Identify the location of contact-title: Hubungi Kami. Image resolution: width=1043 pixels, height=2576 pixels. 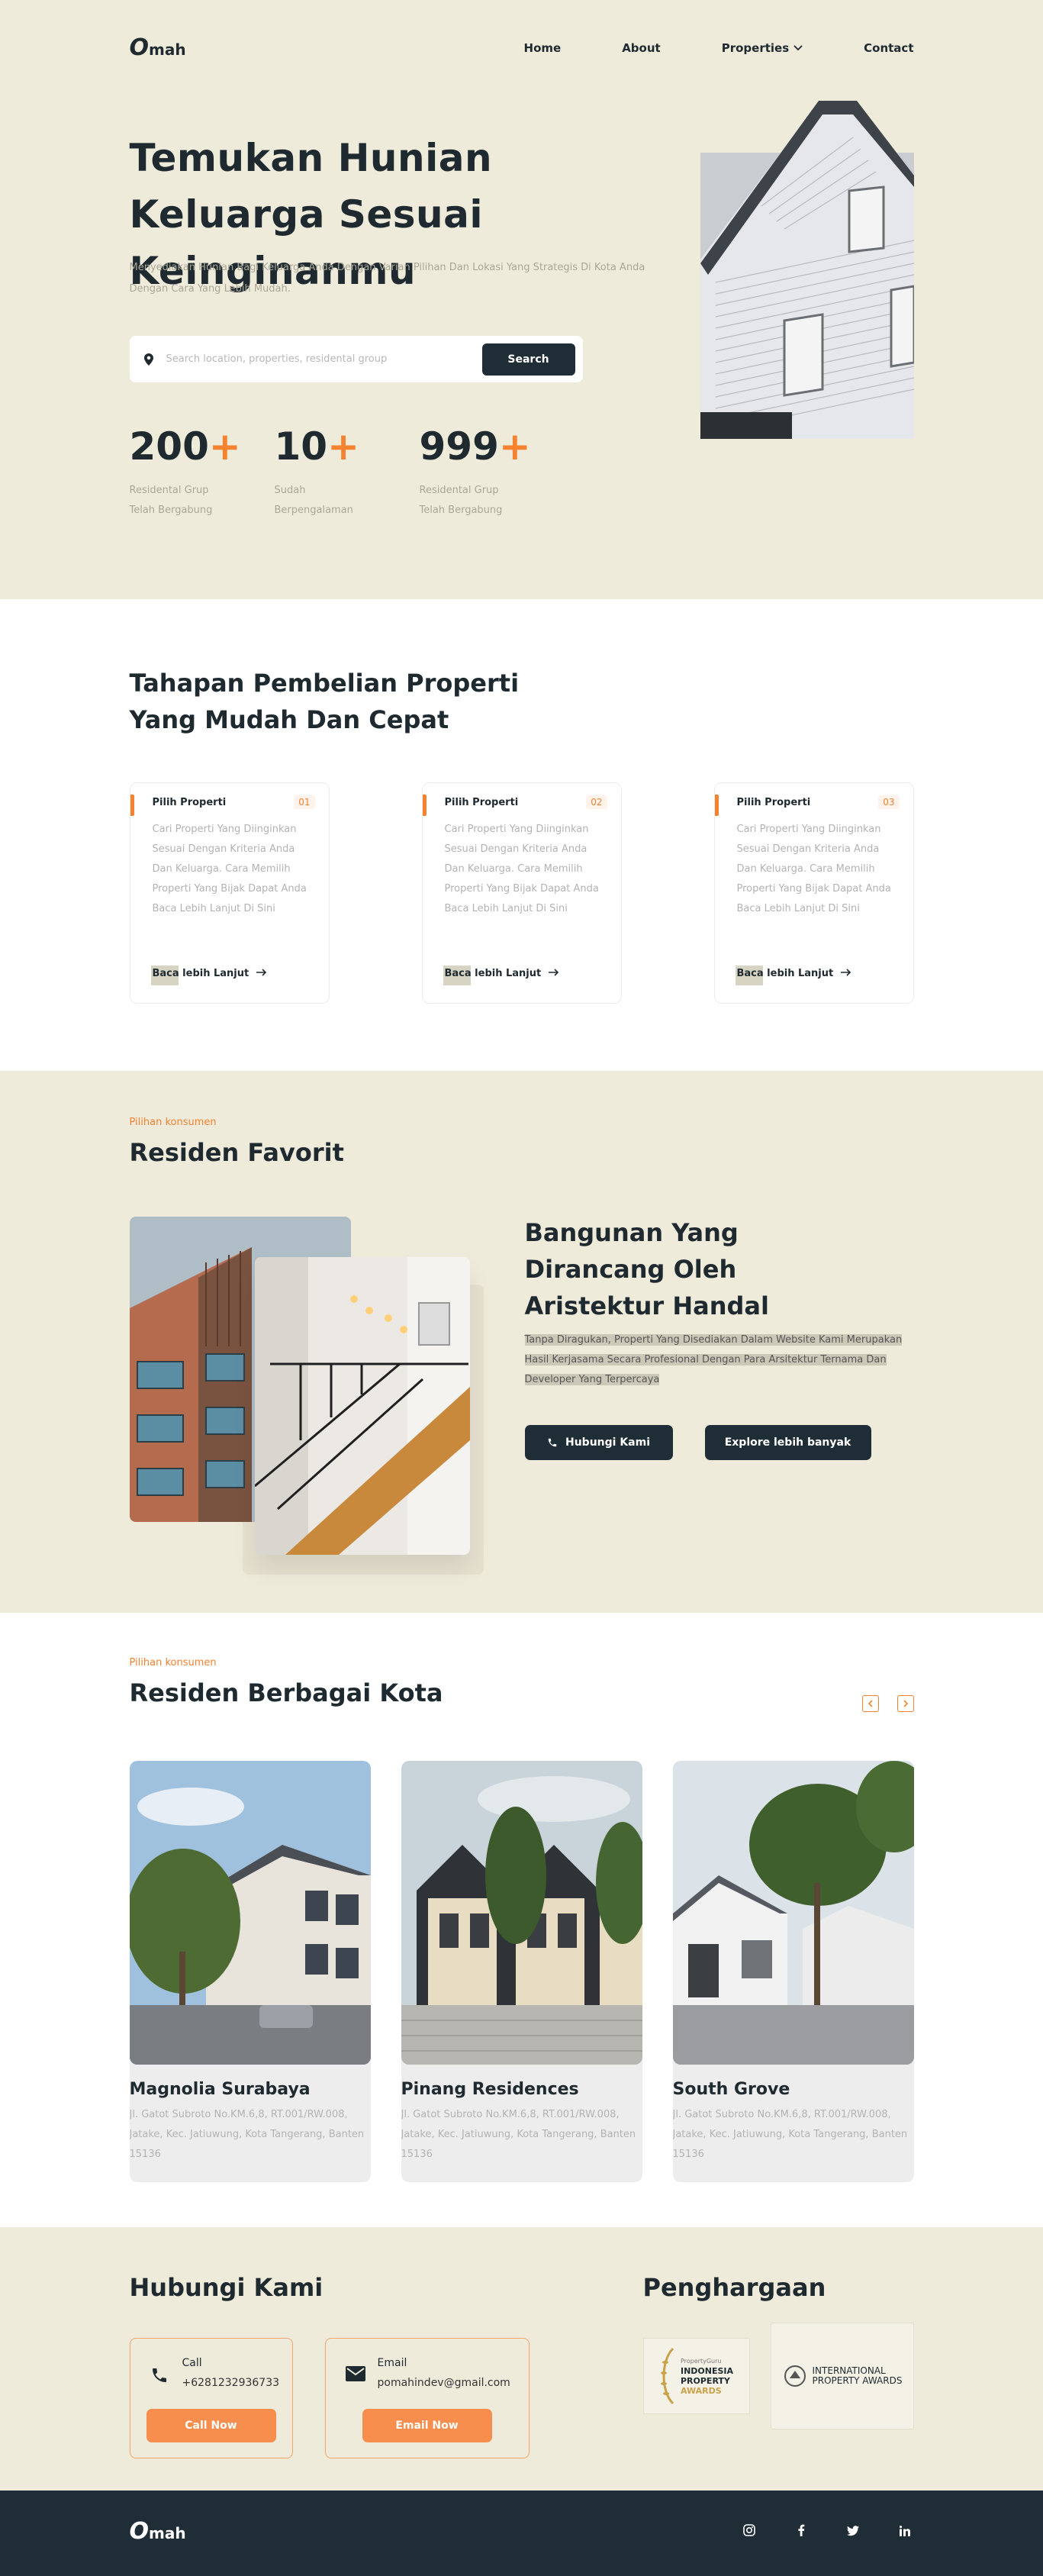
(227, 2287).